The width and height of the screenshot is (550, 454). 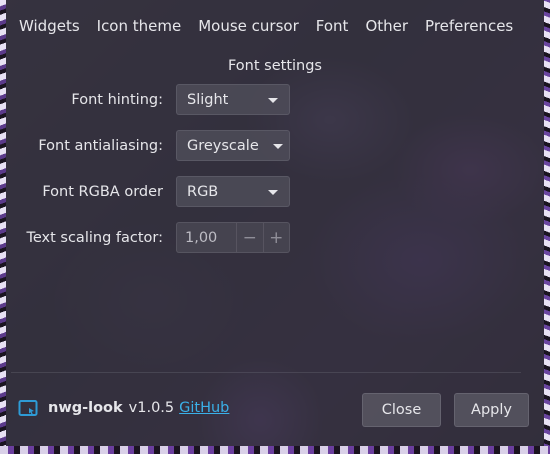 What do you see at coordinates (151, 408) in the screenshot?
I see `app-version: v1.0.5` at bounding box center [151, 408].